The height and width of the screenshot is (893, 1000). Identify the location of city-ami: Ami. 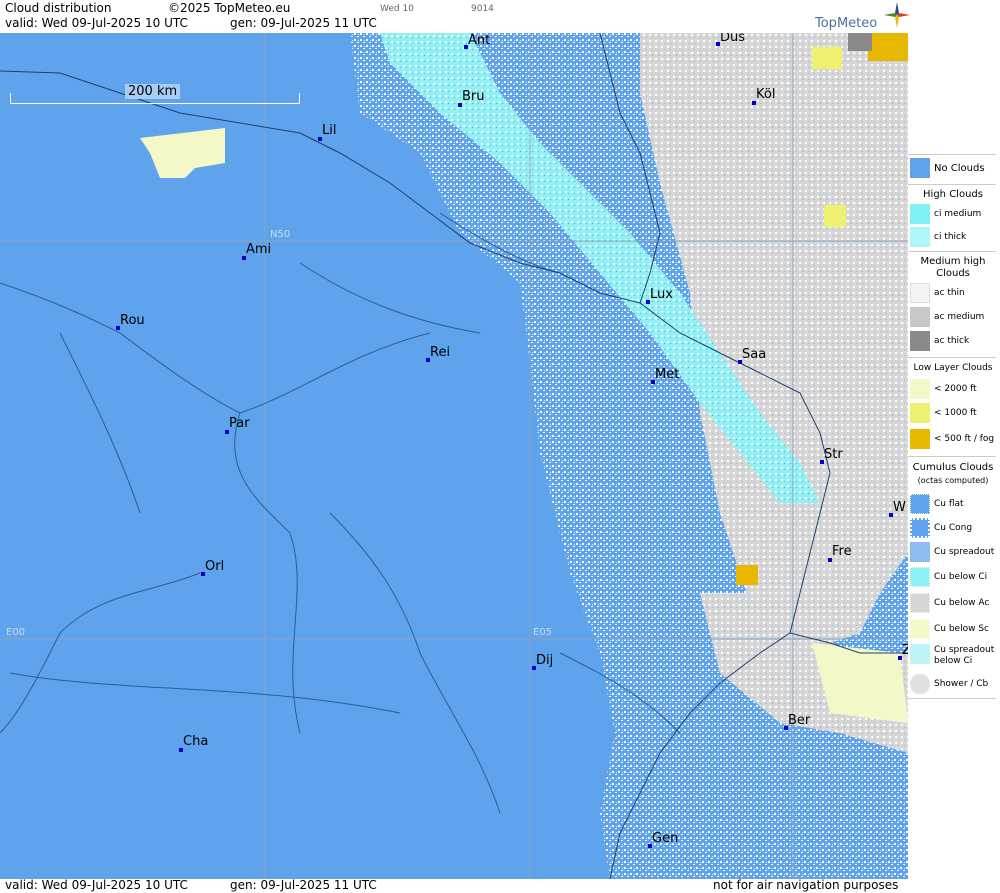
(256, 251).